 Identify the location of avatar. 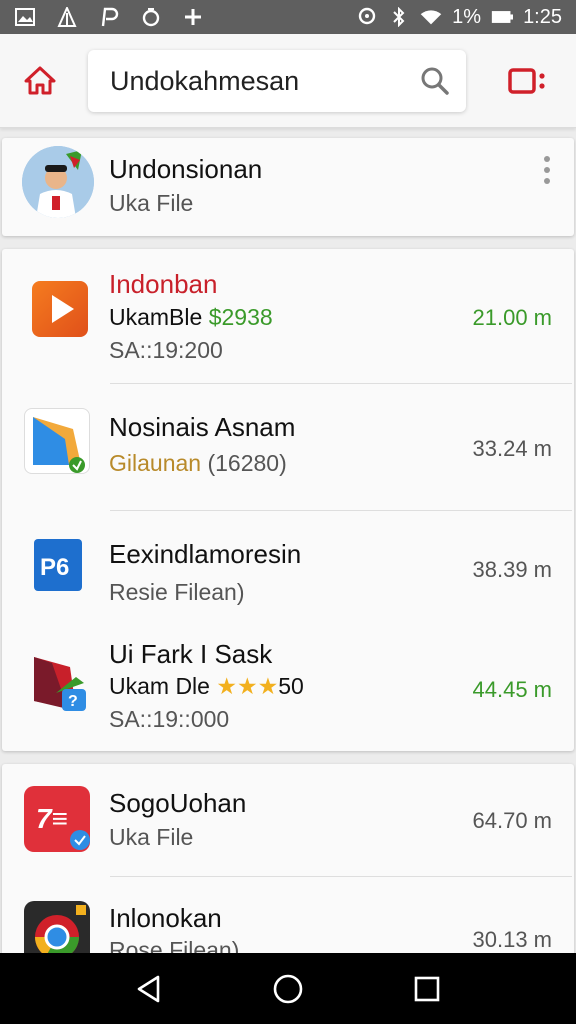
(58, 182).